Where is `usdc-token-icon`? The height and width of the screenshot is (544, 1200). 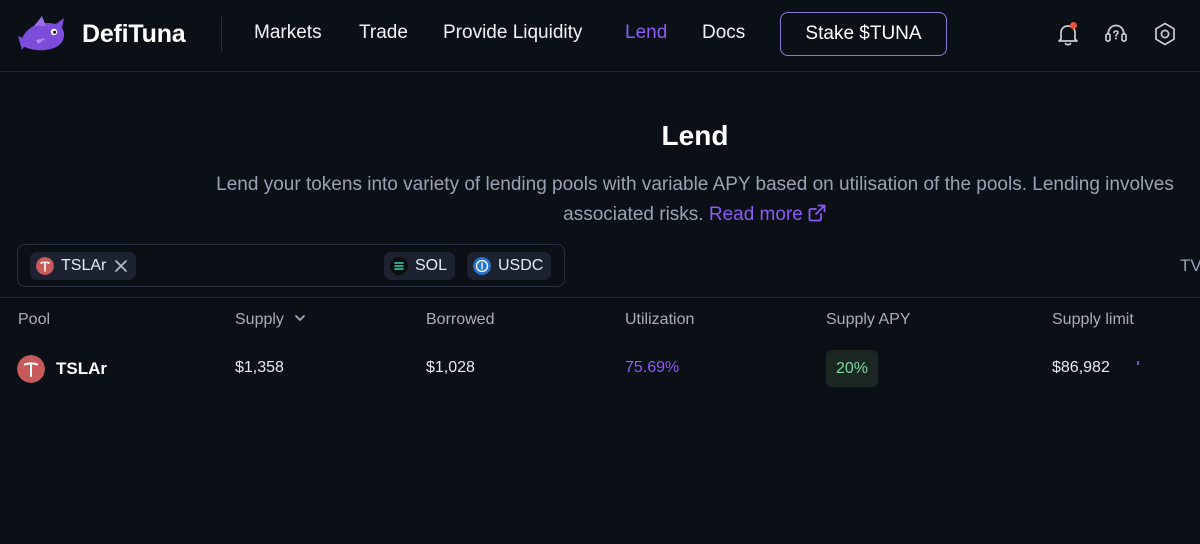 usdc-token-icon is located at coordinates (482, 266).